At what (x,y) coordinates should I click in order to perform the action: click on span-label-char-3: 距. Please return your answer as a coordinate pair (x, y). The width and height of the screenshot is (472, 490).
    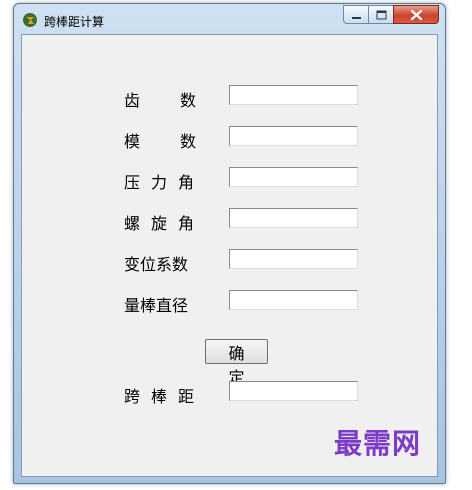
    Looking at the image, I should click on (185, 396).